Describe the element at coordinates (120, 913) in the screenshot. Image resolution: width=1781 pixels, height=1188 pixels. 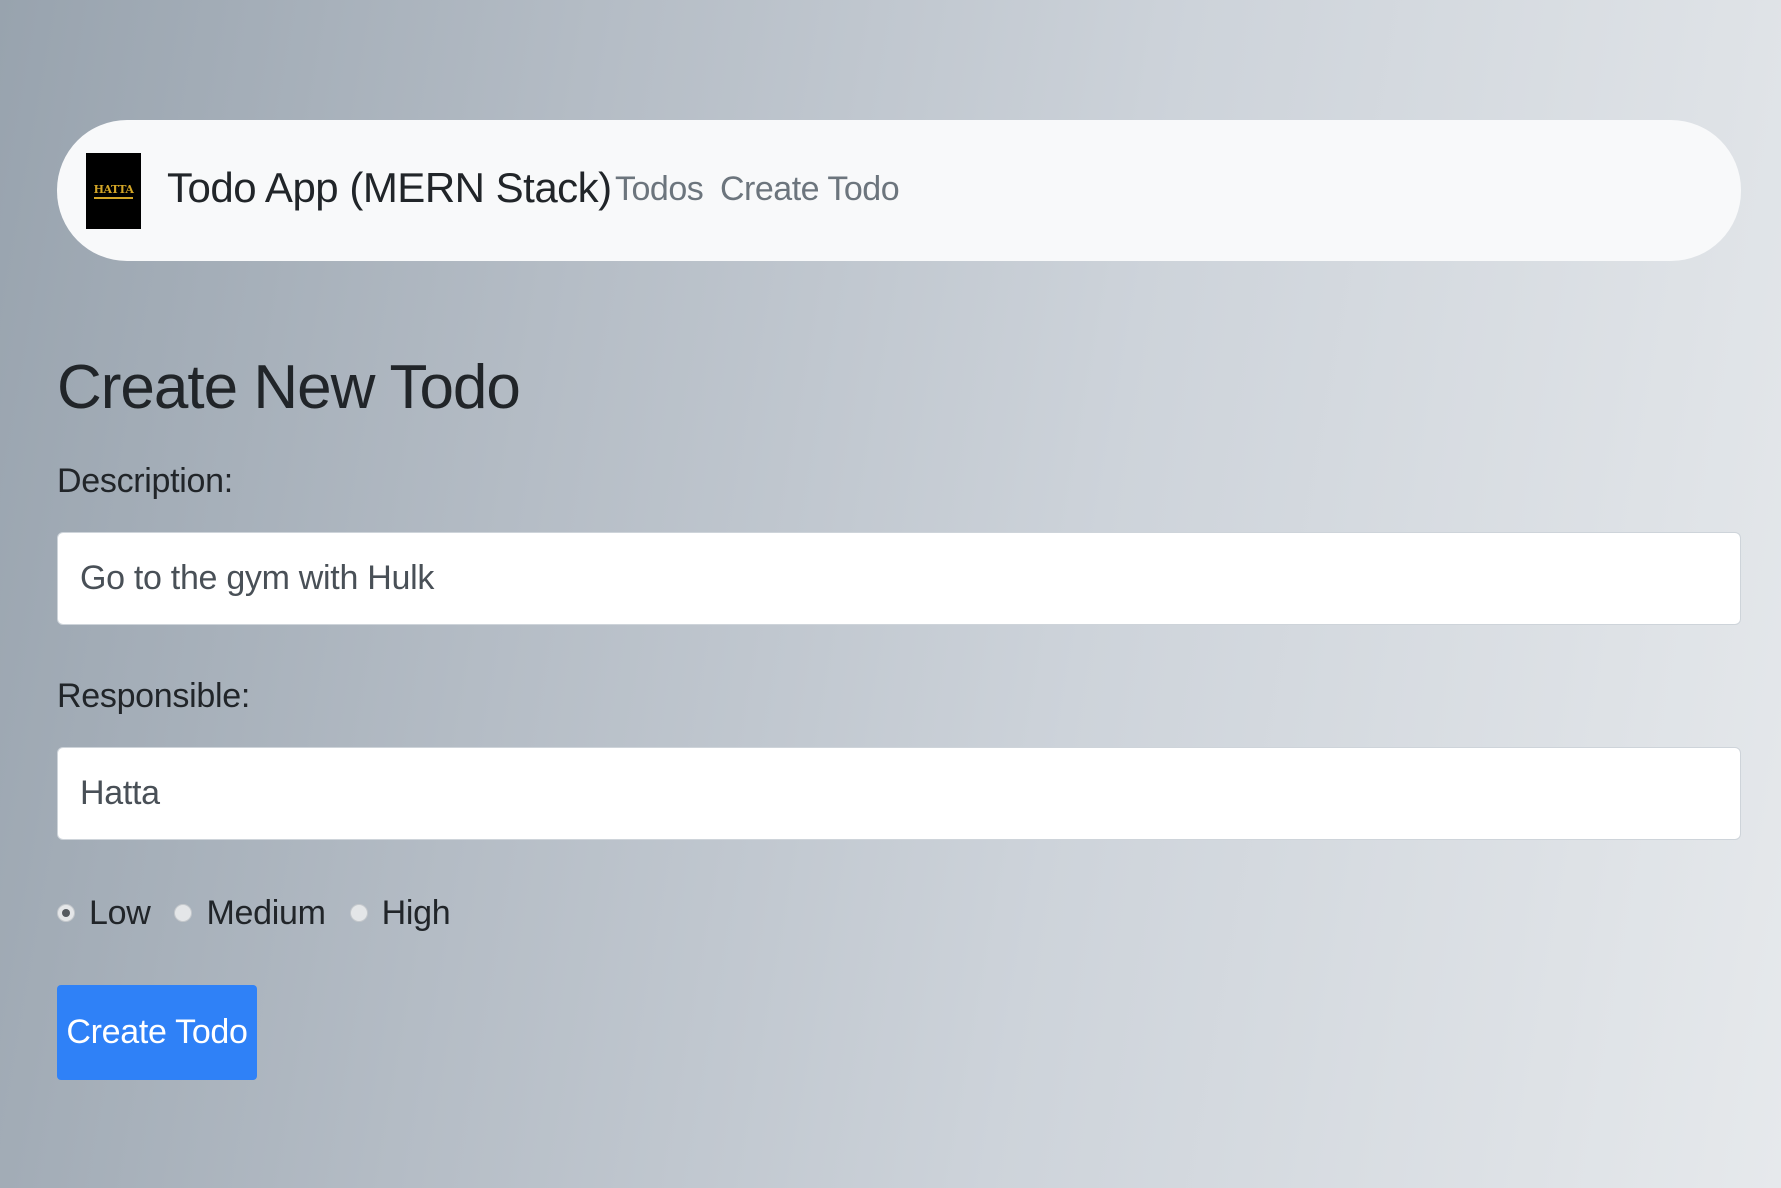
I see `priority-low-label: Low` at that location.